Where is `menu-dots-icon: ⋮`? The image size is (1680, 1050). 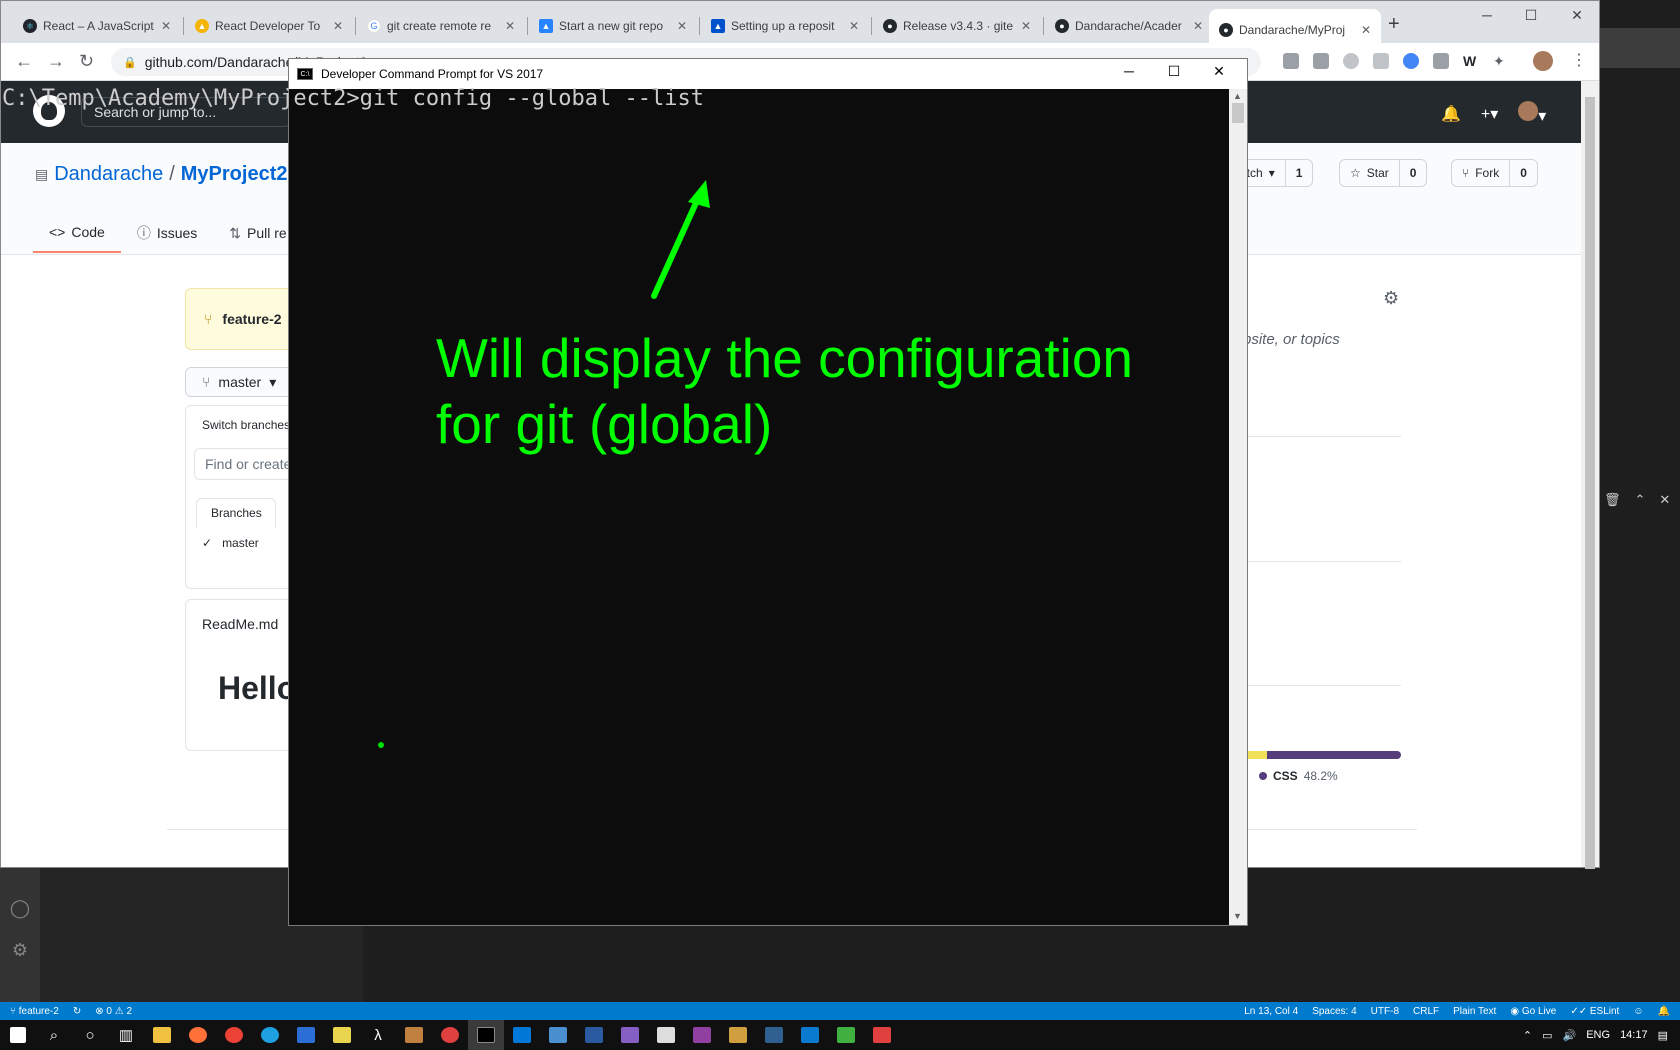
menu-dots-icon: ⋮ is located at coordinates (1579, 61).